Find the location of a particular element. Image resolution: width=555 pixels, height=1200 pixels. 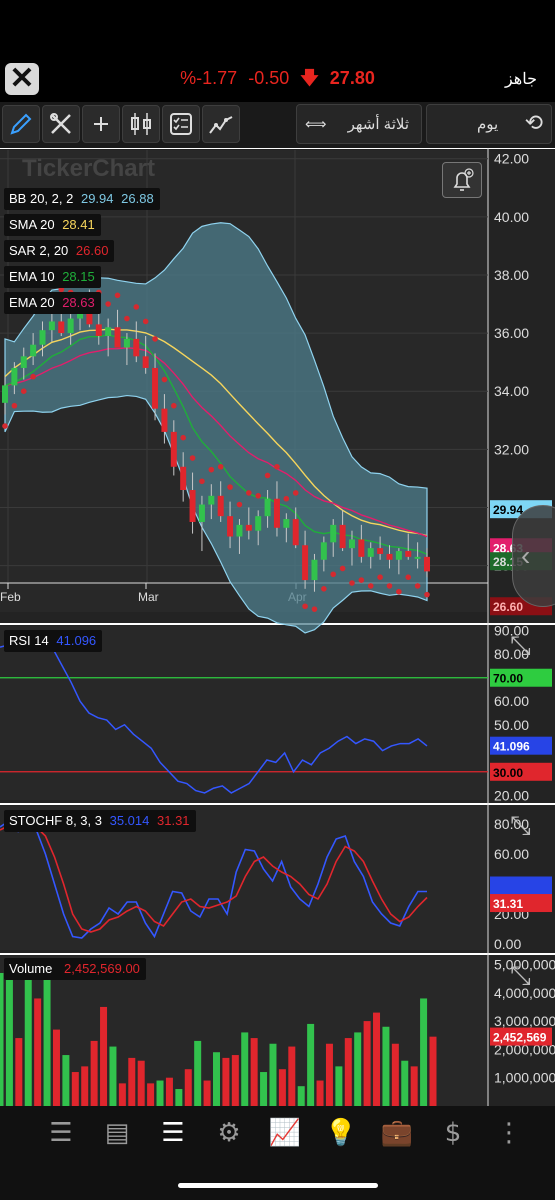

more-icon: ⋮ is located at coordinates (509, 1133).